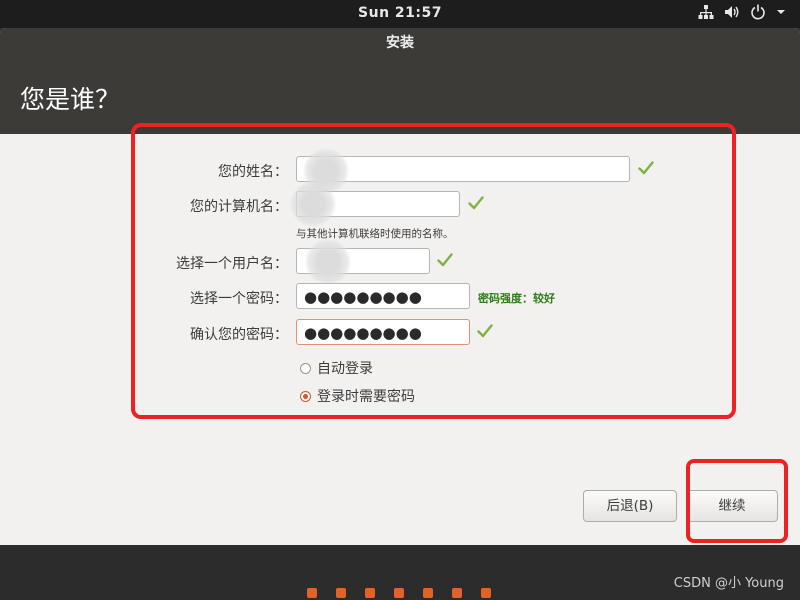  What do you see at coordinates (737, 501) in the screenshot?
I see `annotation-highlight-continue` at bounding box center [737, 501].